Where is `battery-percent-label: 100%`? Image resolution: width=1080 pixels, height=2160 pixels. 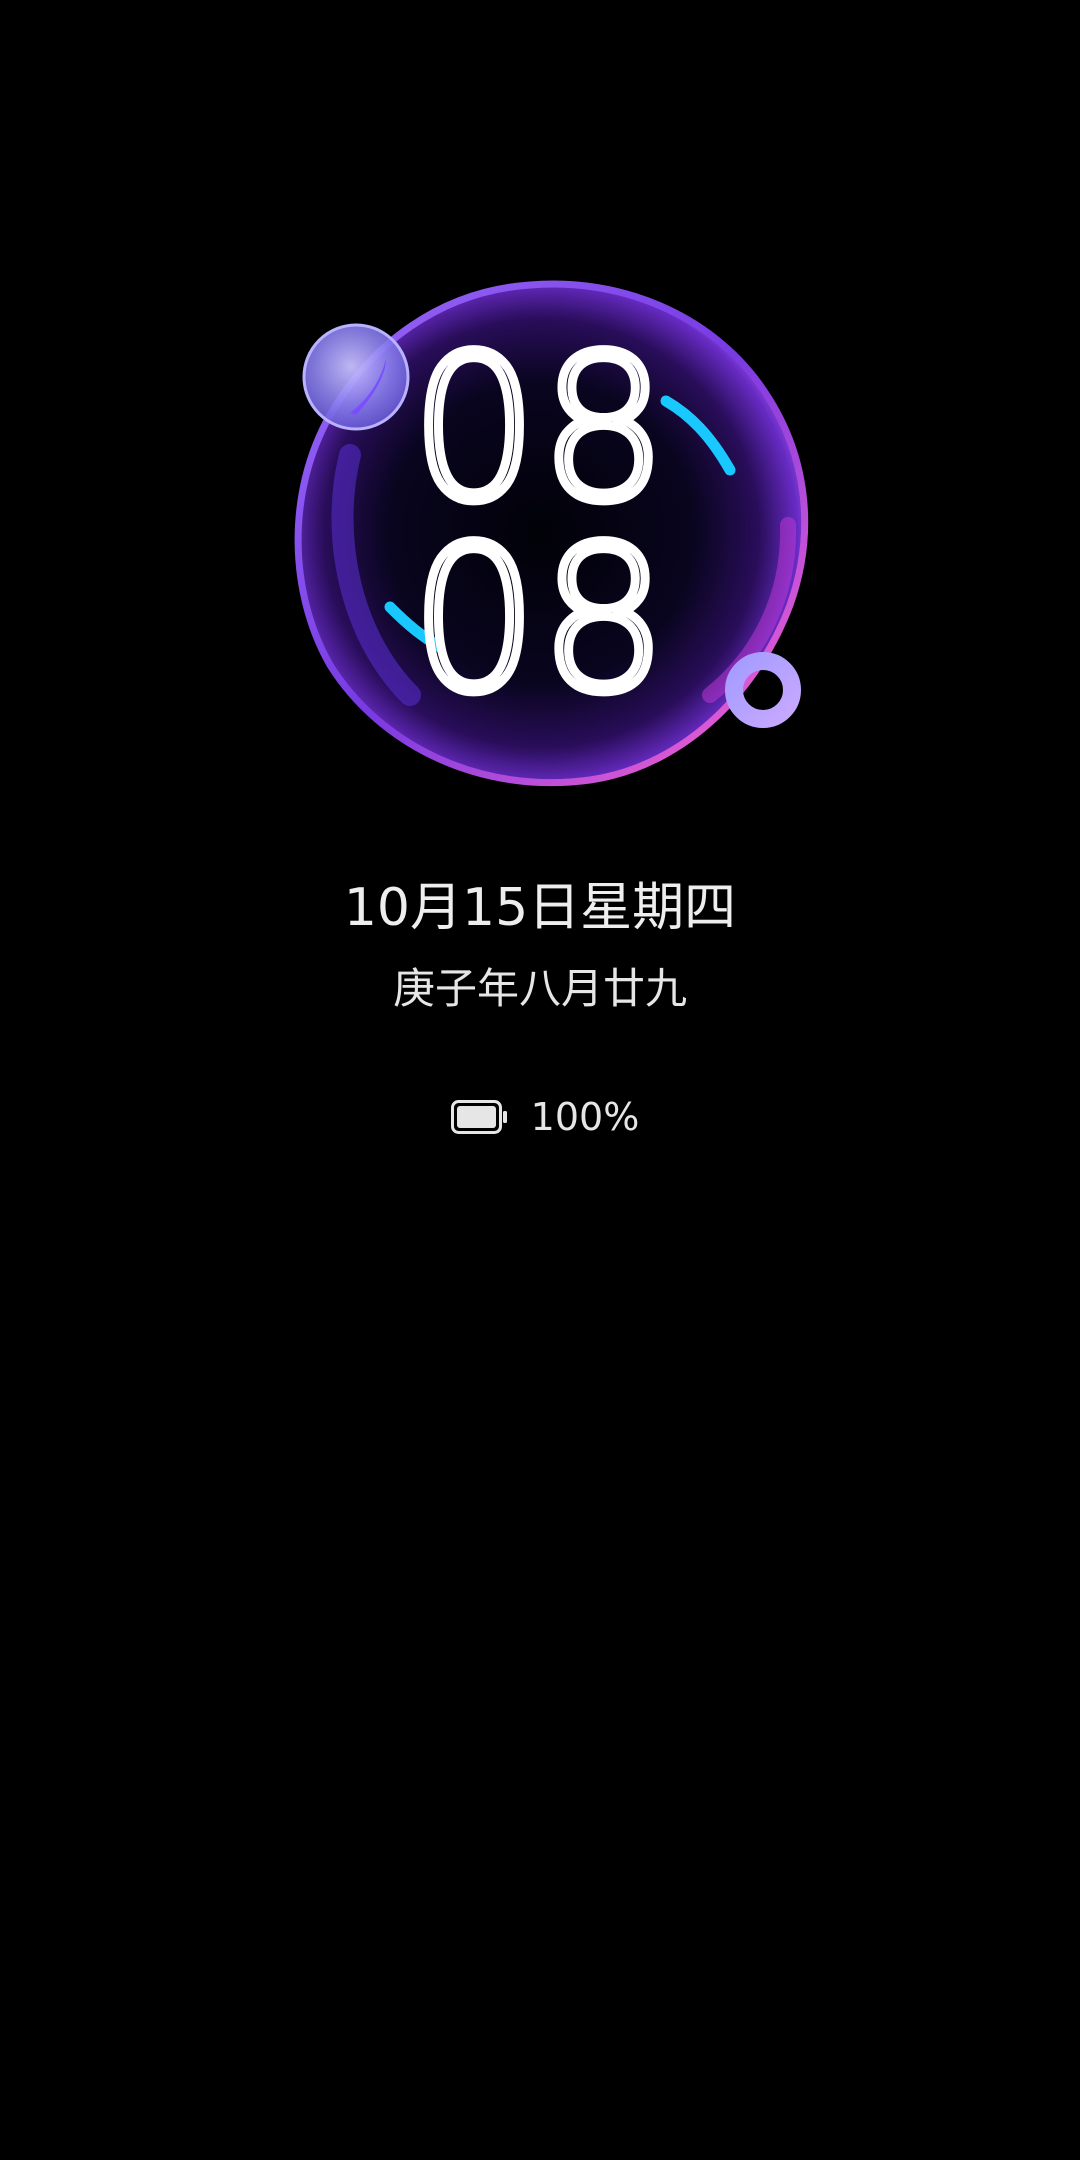
battery-percent-label: 100% is located at coordinates (585, 1117).